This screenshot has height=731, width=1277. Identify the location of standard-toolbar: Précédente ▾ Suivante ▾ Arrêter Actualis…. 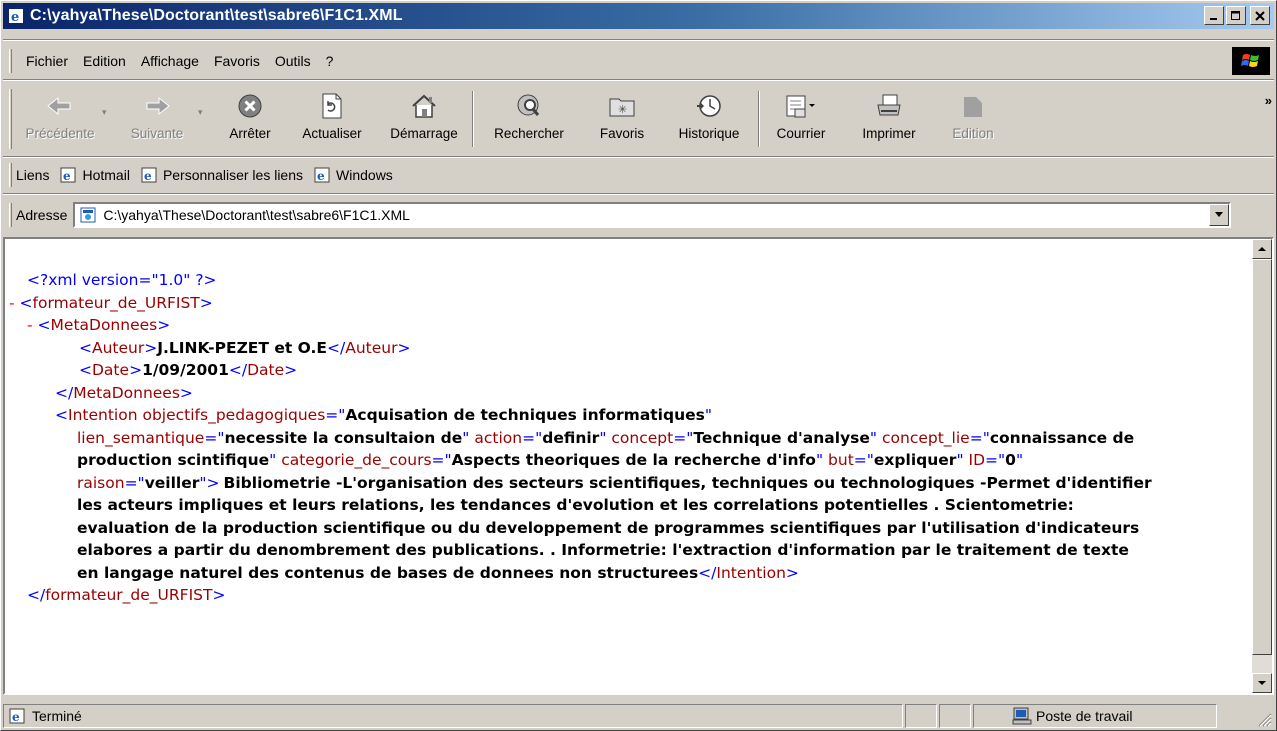
(638, 120).